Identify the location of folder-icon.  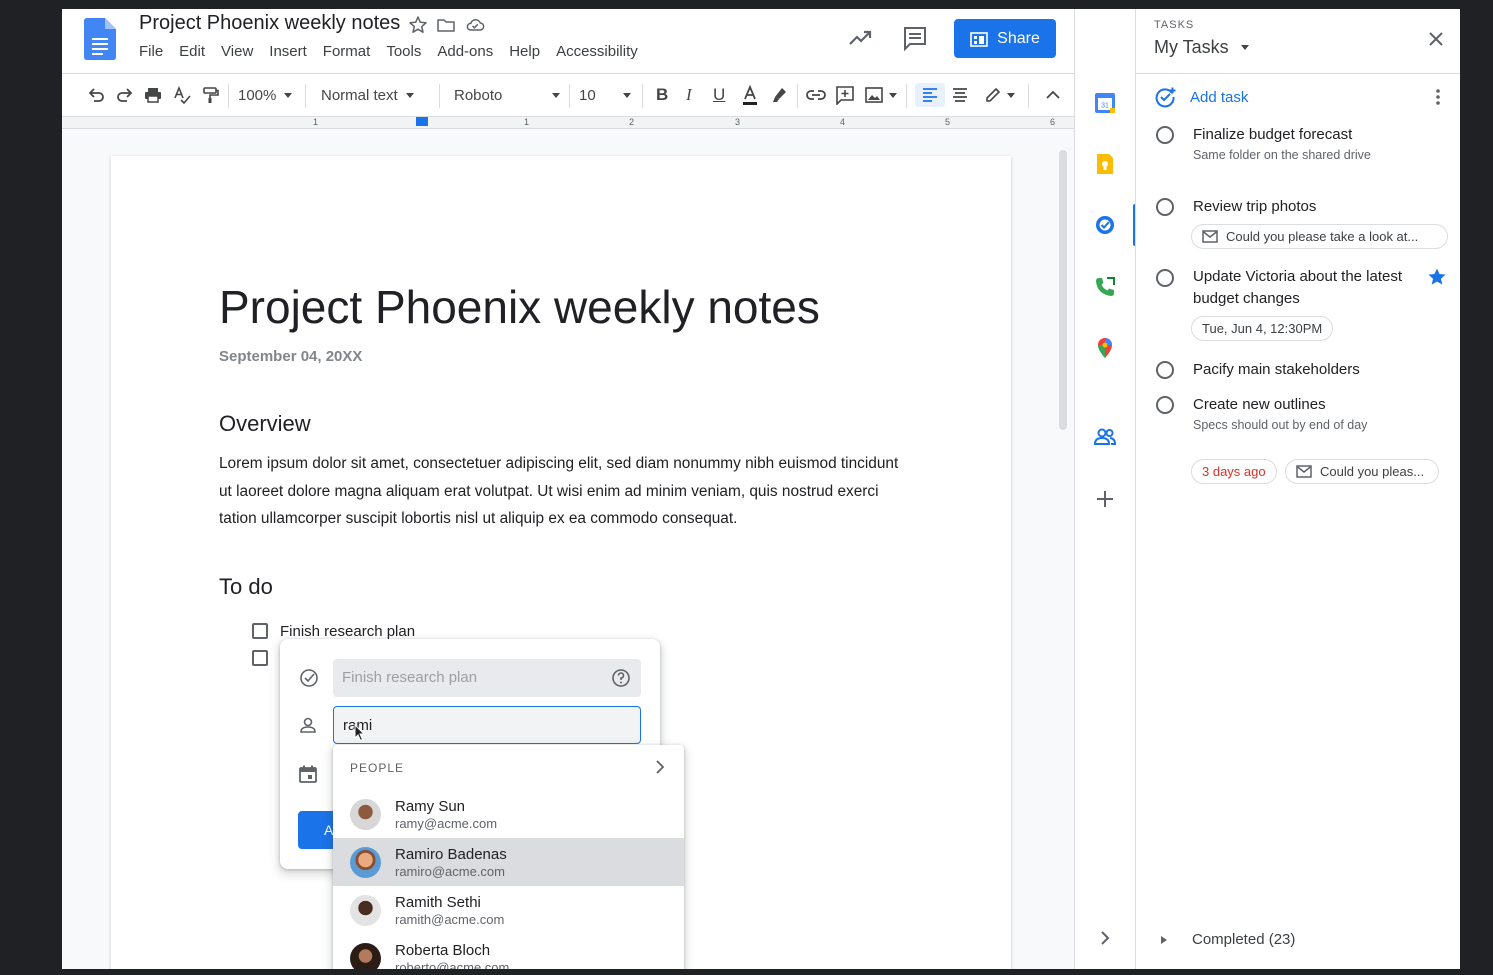
(446, 25).